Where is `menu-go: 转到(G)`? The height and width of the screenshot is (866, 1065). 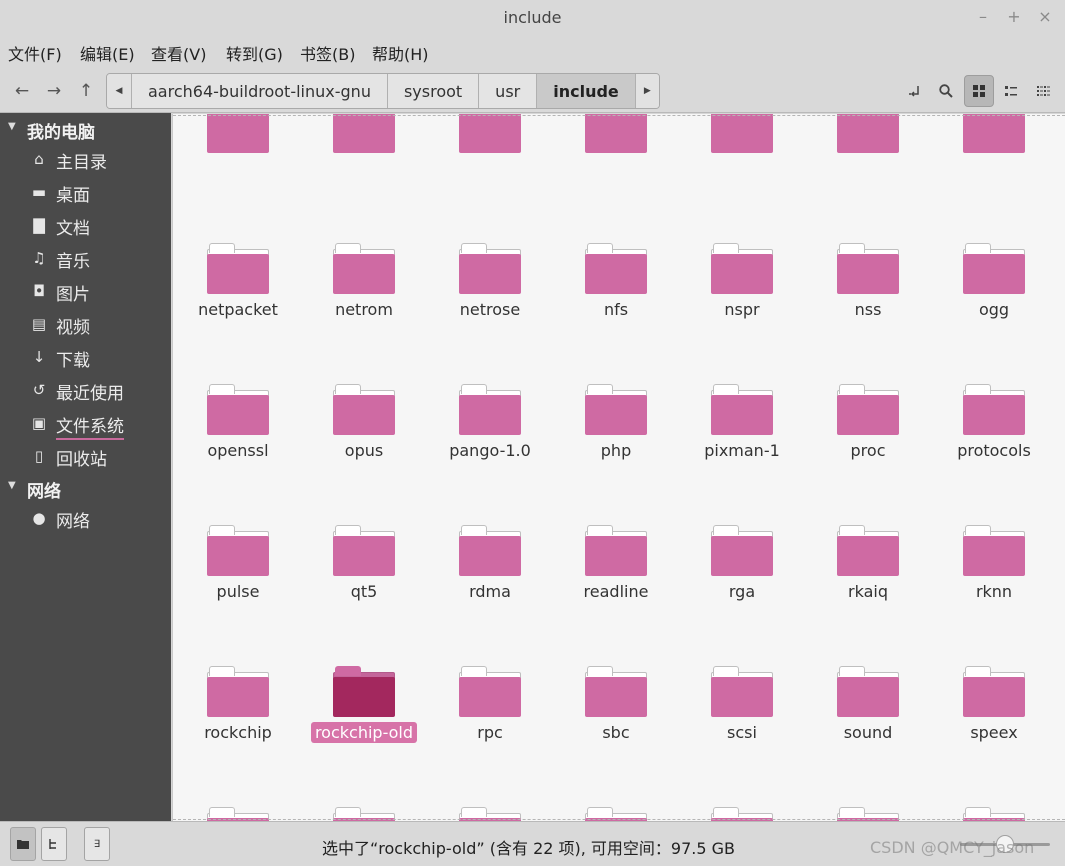
menu-go: 转到(G) is located at coordinates (254, 53).